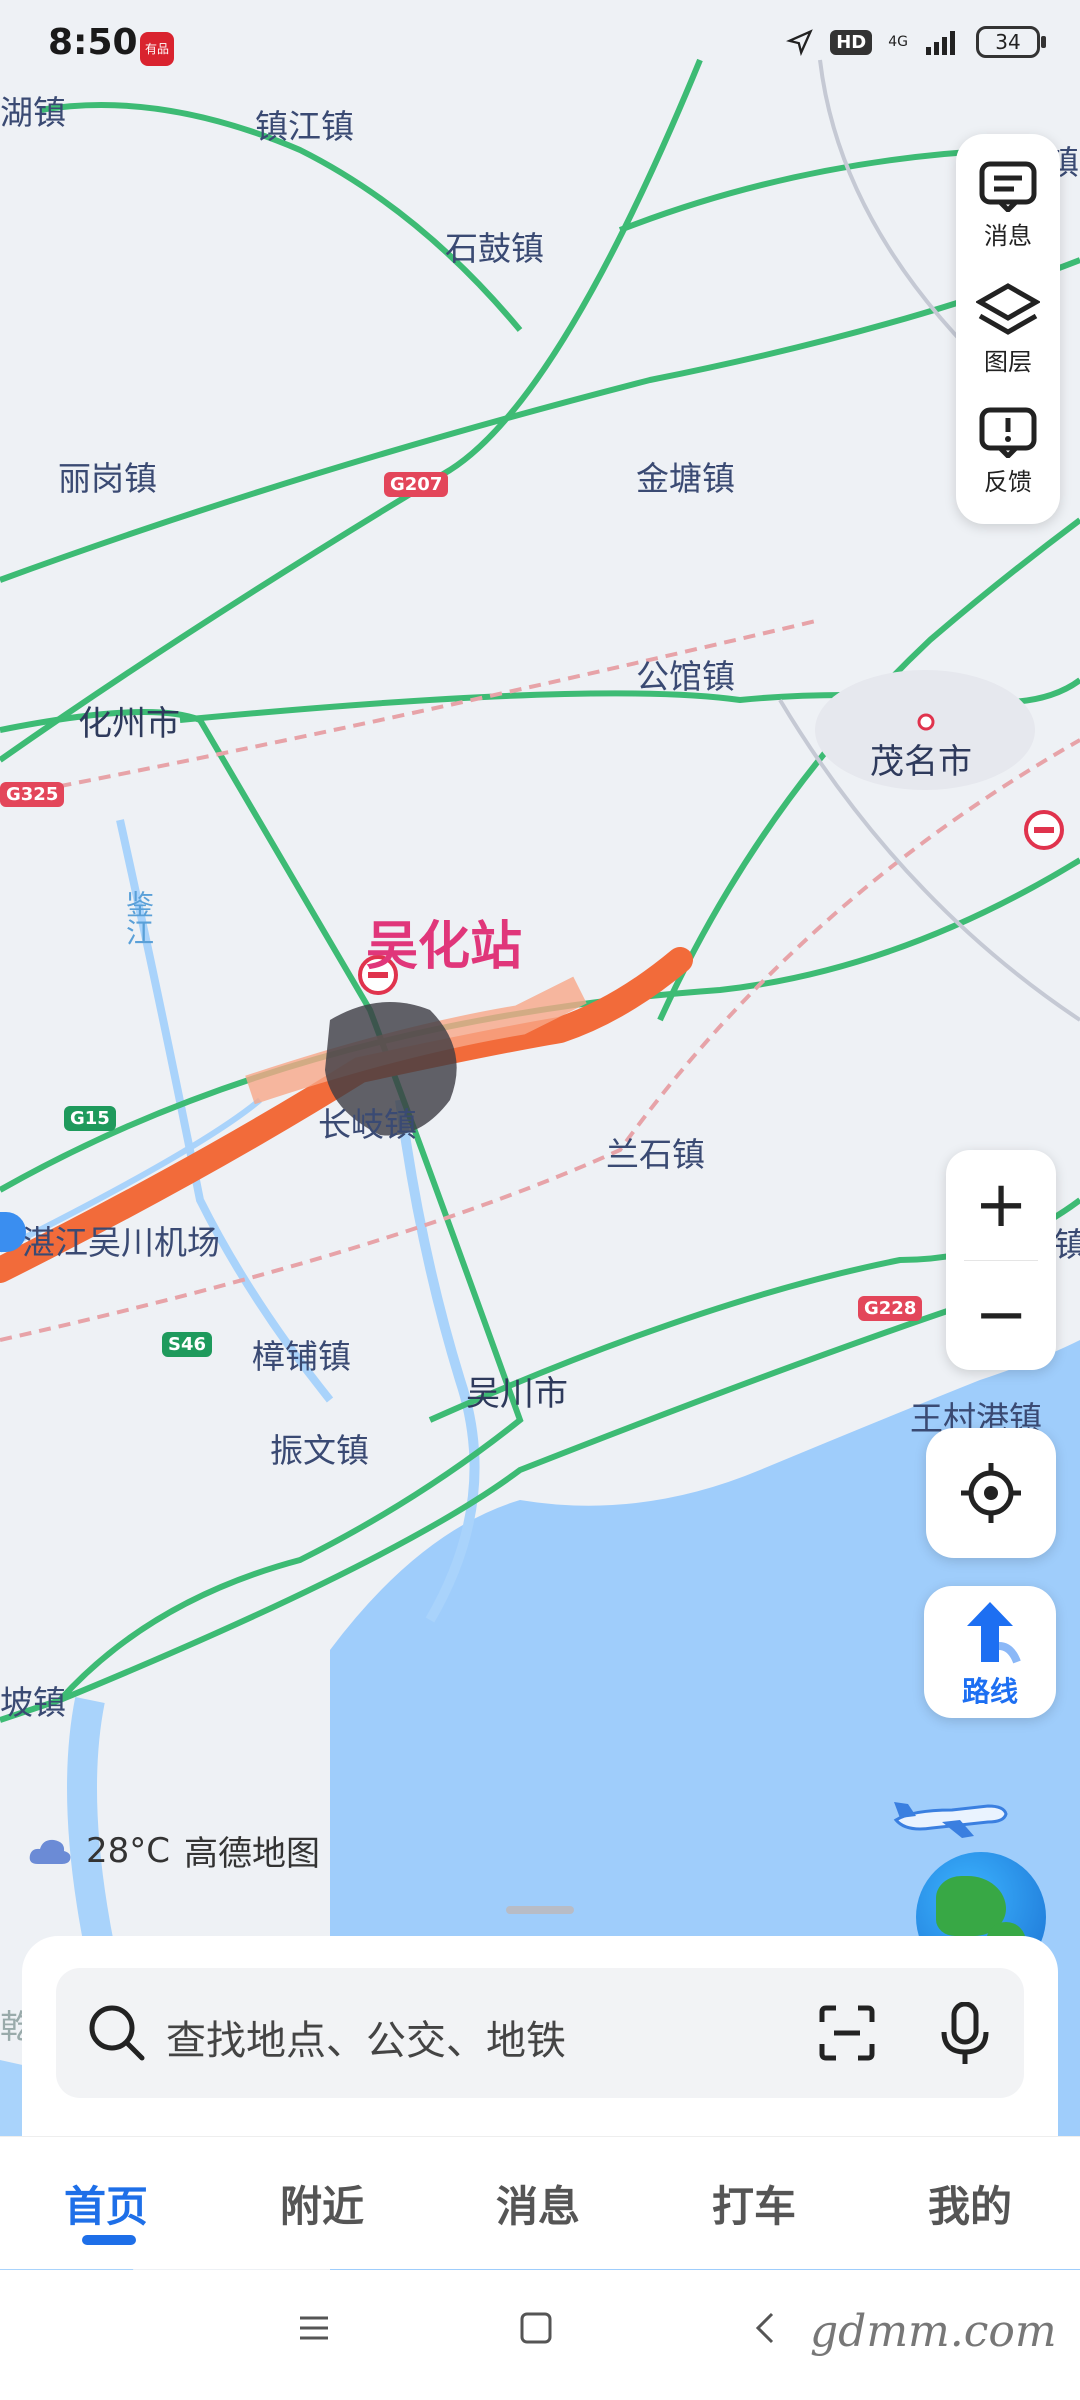 The image size is (1080, 2400). What do you see at coordinates (952, 1817) in the screenshot?
I see `airplane-icon` at bounding box center [952, 1817].